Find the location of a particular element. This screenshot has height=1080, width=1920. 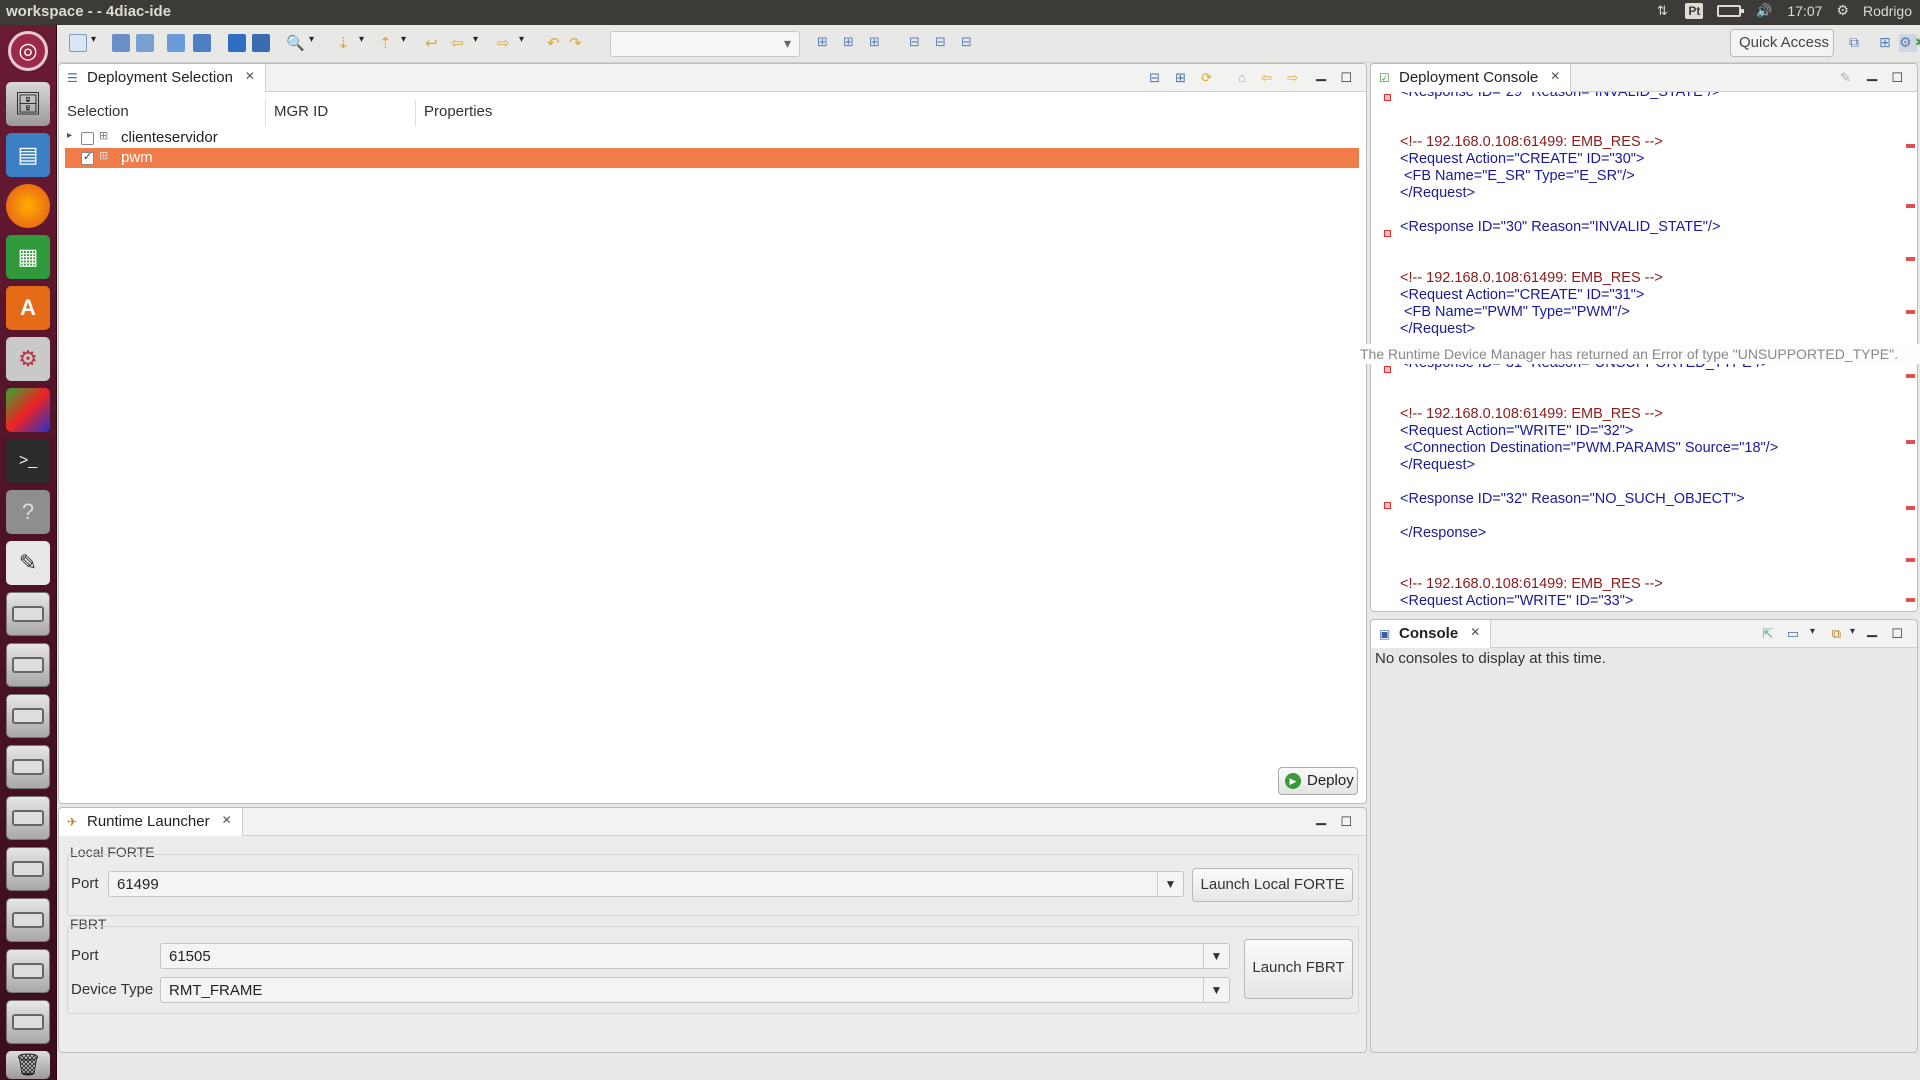

system-configuration-icon is located at coordinates (176, 43).